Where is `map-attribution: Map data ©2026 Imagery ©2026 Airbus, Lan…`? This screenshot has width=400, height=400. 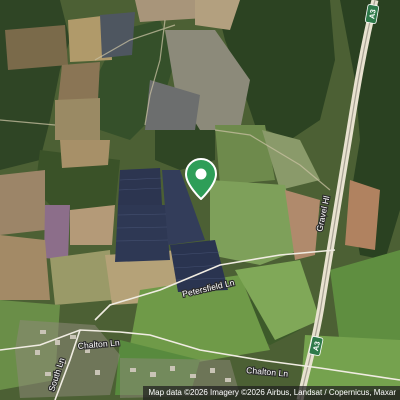
map-attribution: Map data ©2026 Imagery ©2026 Airbus, Lan… is located at coordinates (271, 393).